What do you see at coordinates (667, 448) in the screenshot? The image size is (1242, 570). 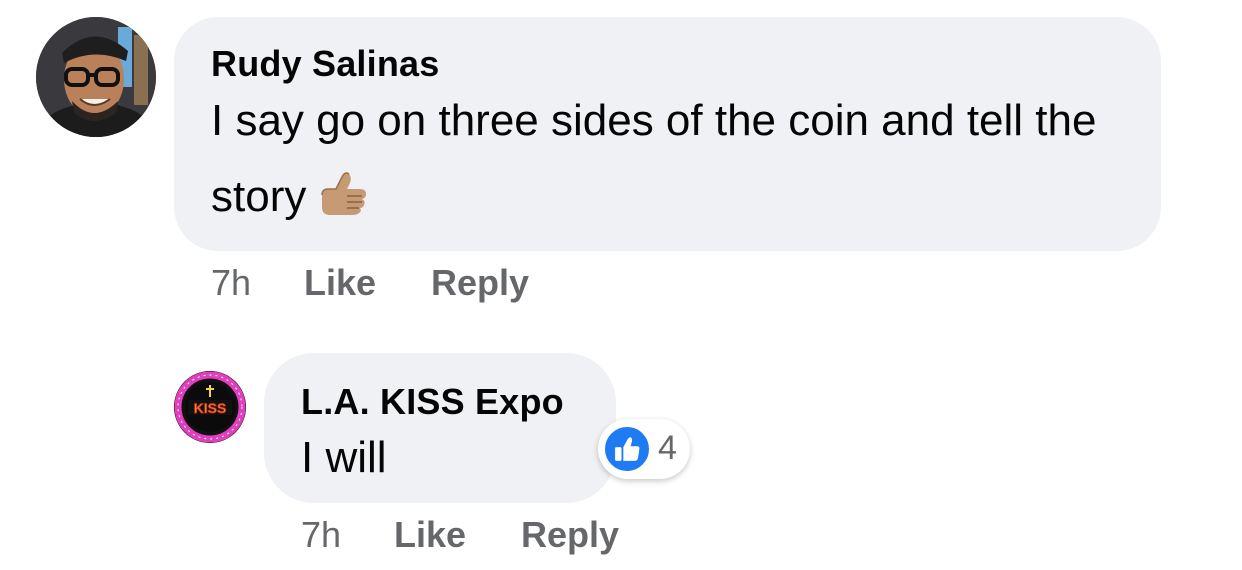 I see `reaction-count: 4` at bounding box center [667, 448].